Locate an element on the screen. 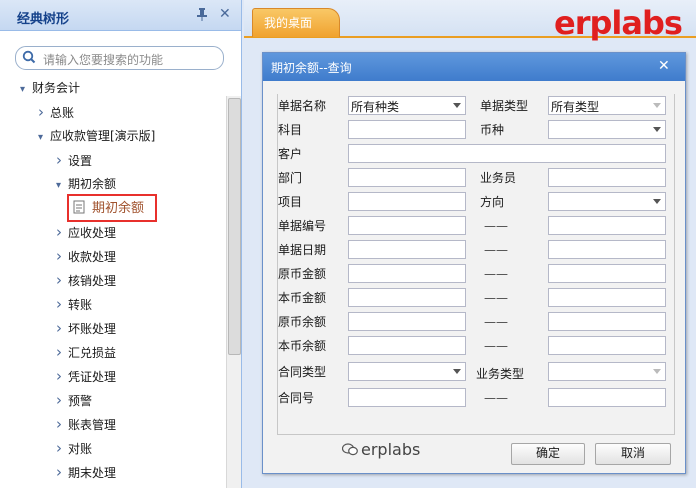 The image size is (696, 488). local-amount-to-input is located at coordinates (607, 297).